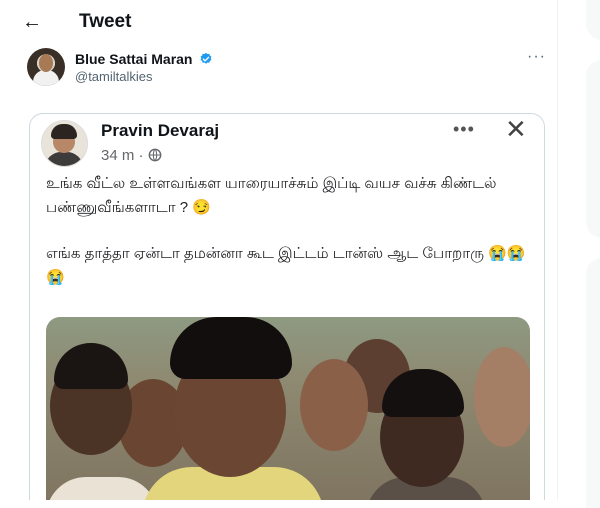 The width and height of the screenshot is (600, 508). What do you see at coordinates (64, 131) in the screenshot?
I see `embedded-avatar-hair` at bounding box center [64, 131].